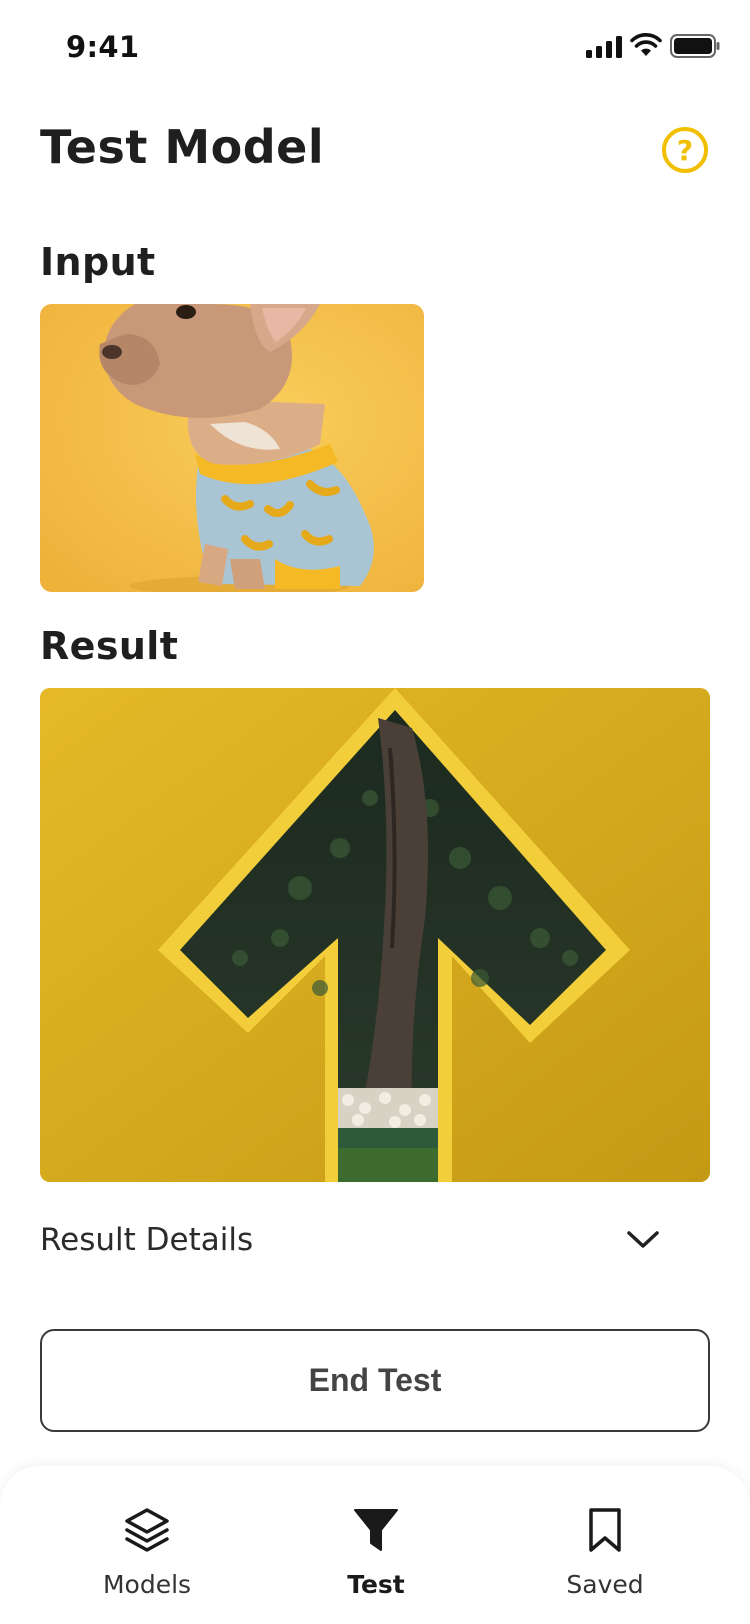  I want to click on input-section-label: Input, so click(98, 262).